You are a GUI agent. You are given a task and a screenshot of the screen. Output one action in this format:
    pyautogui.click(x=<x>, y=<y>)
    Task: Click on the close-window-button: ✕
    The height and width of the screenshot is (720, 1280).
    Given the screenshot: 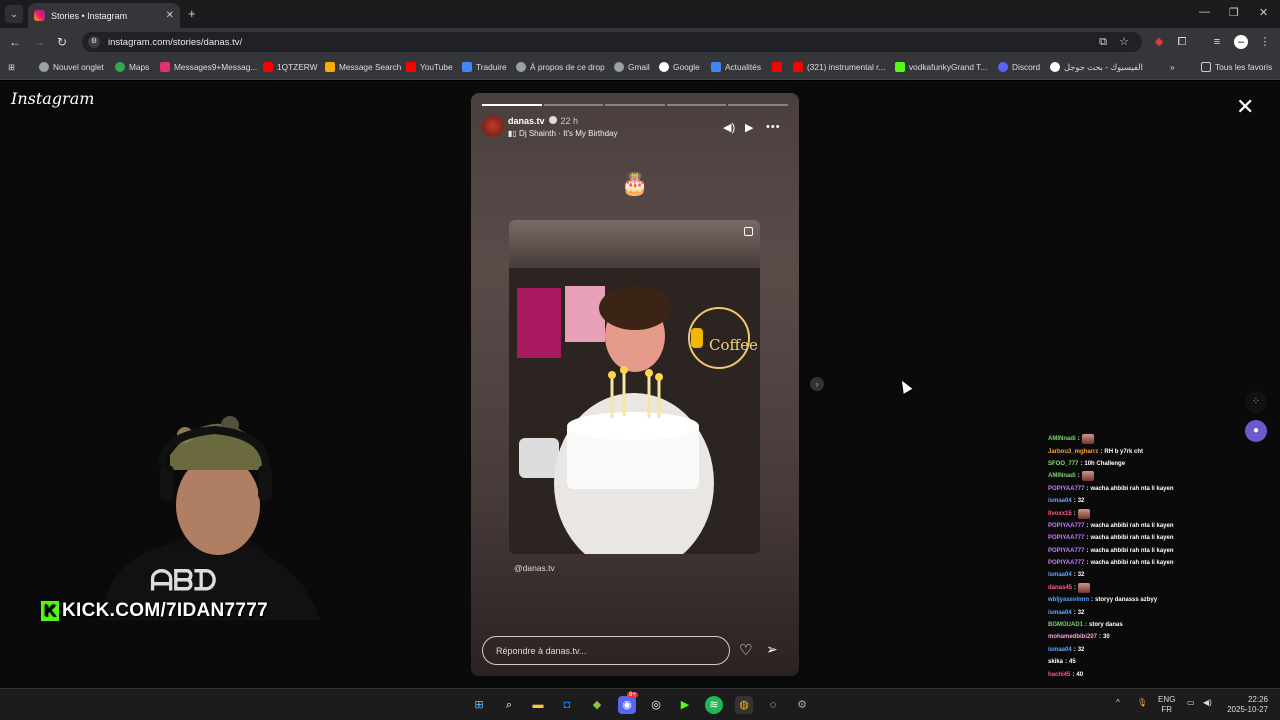 What is the action you would take?
    pyautogui.click(x=1263, y=12)
    